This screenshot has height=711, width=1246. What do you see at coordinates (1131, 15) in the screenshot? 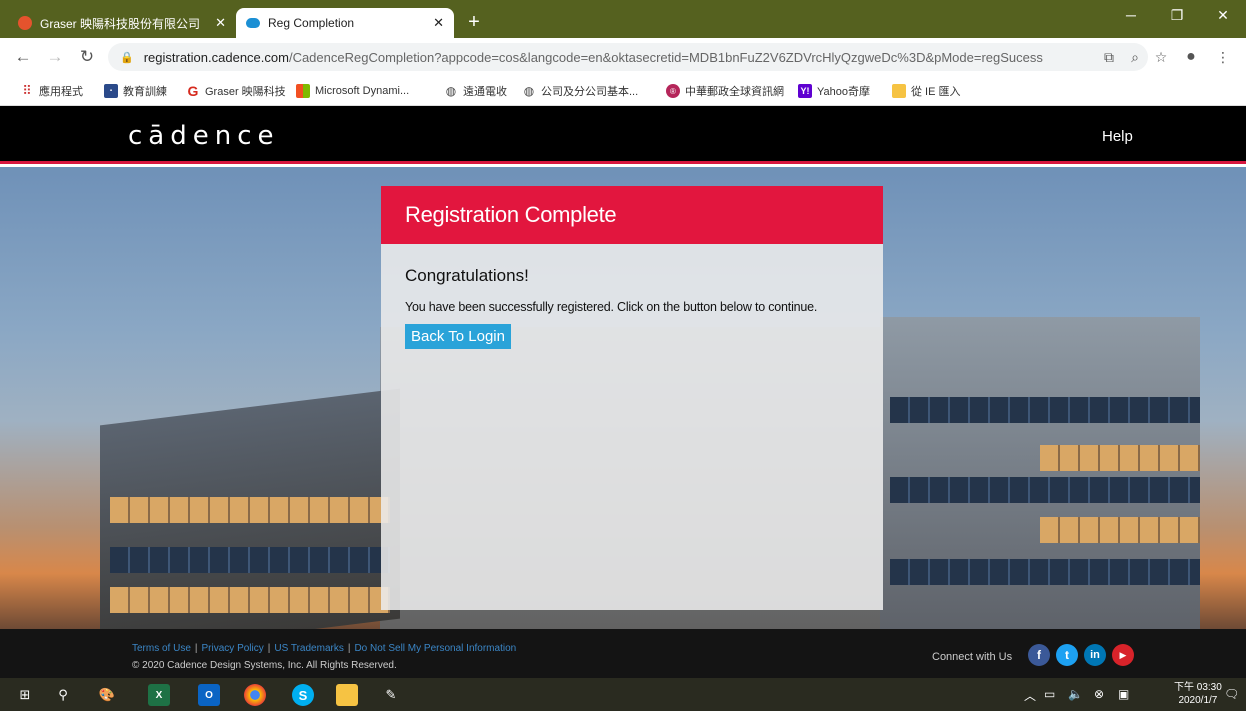
I see `minimize-icon: ─` at bounding box center [1131, 15].